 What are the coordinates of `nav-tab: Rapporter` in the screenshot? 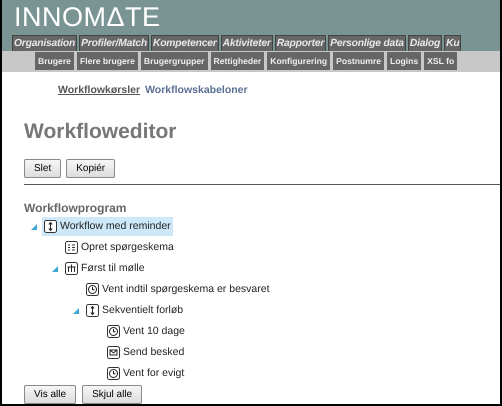 It's located at (300, 42).